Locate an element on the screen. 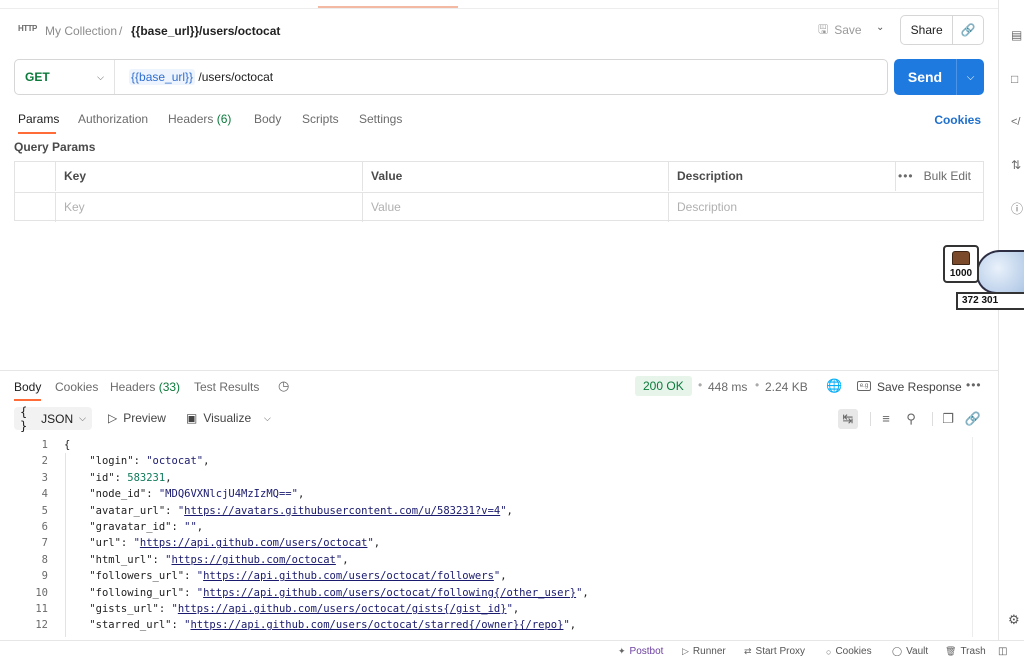  filter-icon: ≡ is located at coordinates (886, 419).